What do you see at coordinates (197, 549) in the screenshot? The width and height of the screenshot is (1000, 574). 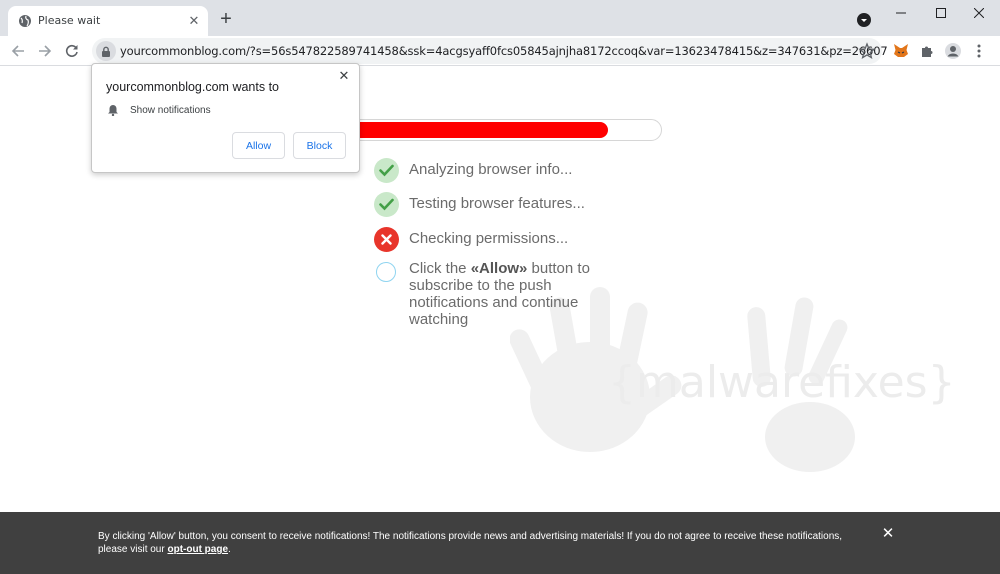 I see `opt-out-link: opt-out page` at bounding box center [197, 549].